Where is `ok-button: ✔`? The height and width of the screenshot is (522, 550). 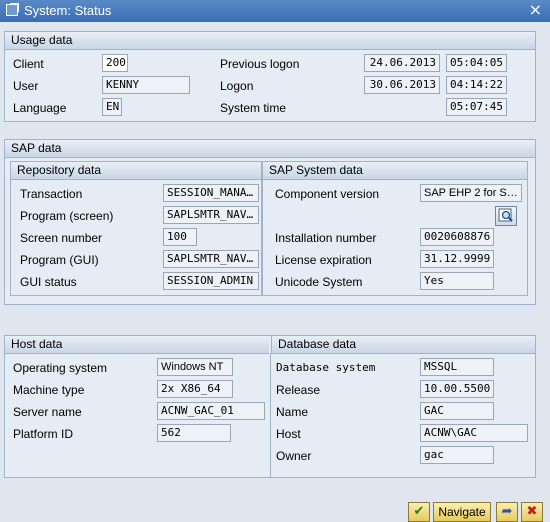
ok-button: ✔ is located at coordinates (419, 512).